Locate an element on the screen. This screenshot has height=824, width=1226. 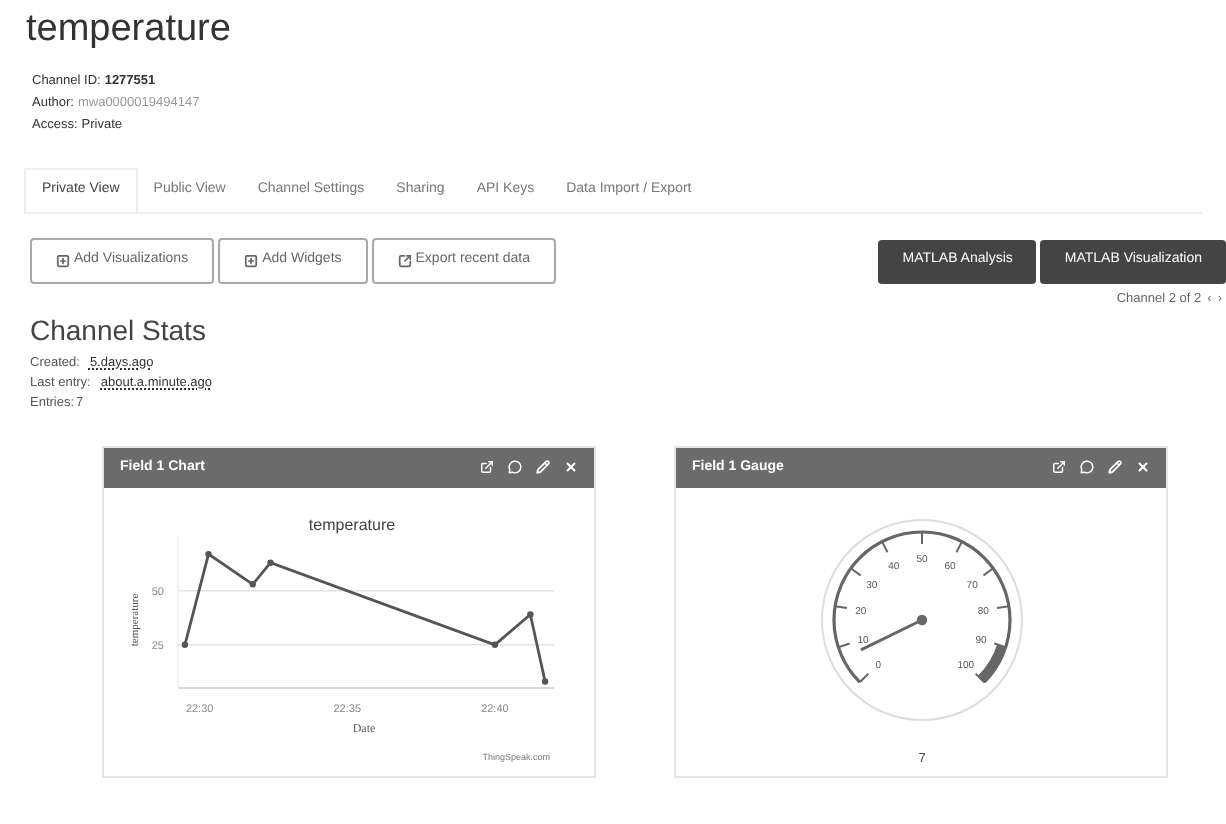
gauge-needle is located at coordinates (893, 632).